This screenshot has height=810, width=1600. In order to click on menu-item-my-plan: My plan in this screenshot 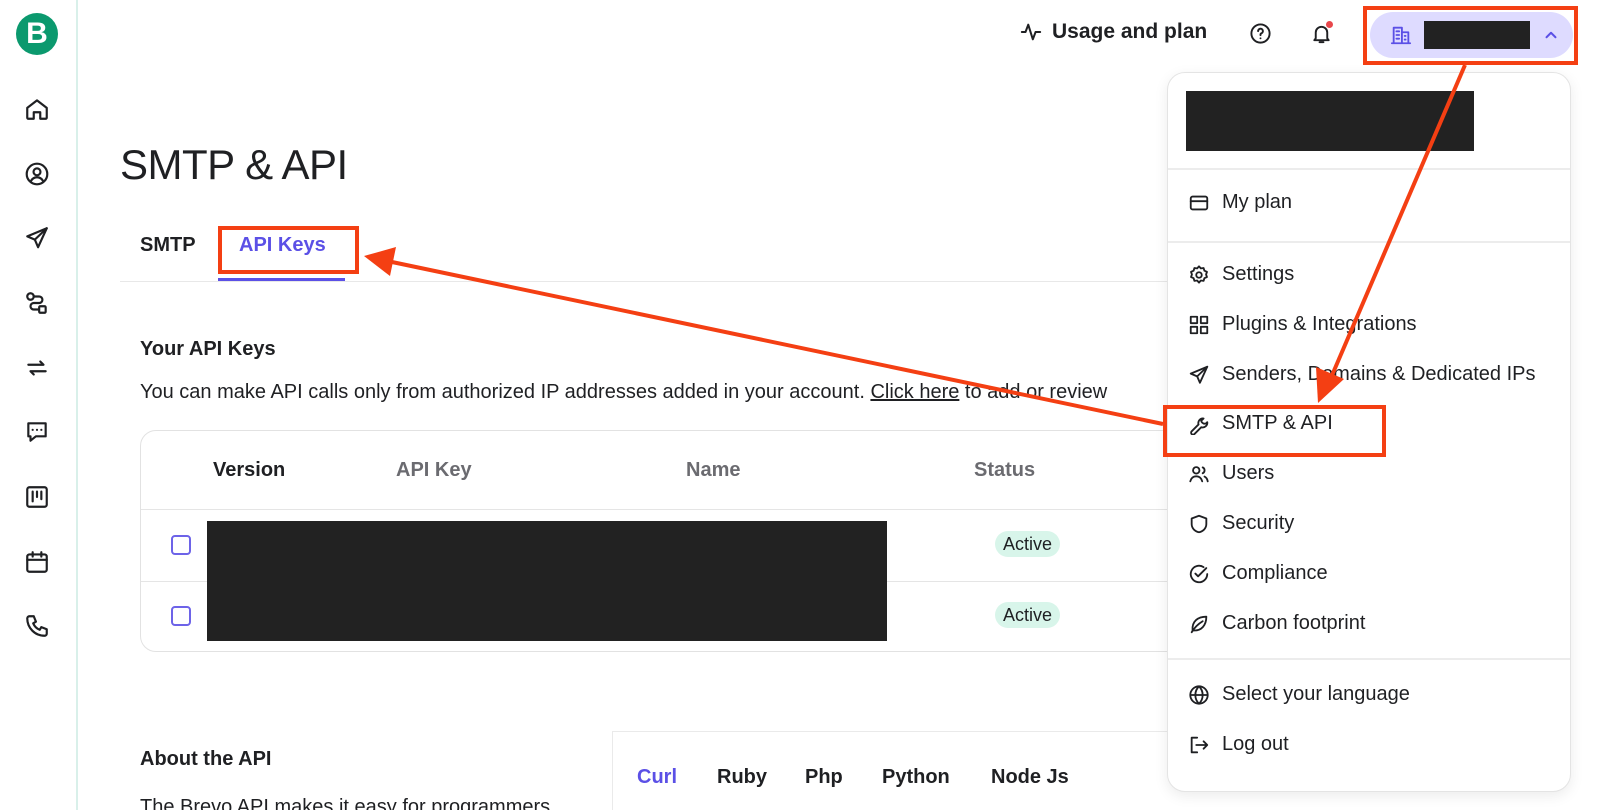, I will do `click(1240, 202)`.